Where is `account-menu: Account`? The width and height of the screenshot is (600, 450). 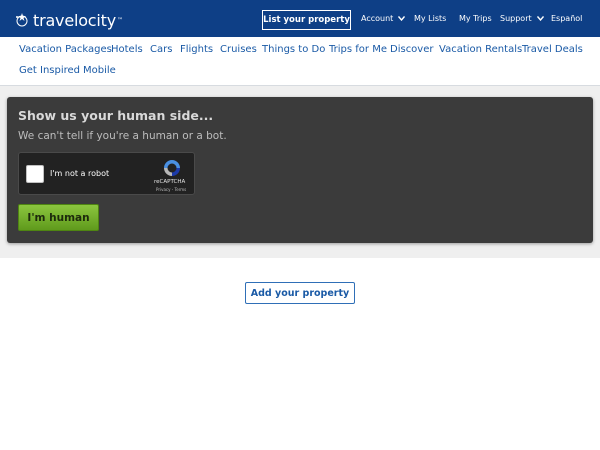 account-menu: Account is located at coordinates (383, 18).